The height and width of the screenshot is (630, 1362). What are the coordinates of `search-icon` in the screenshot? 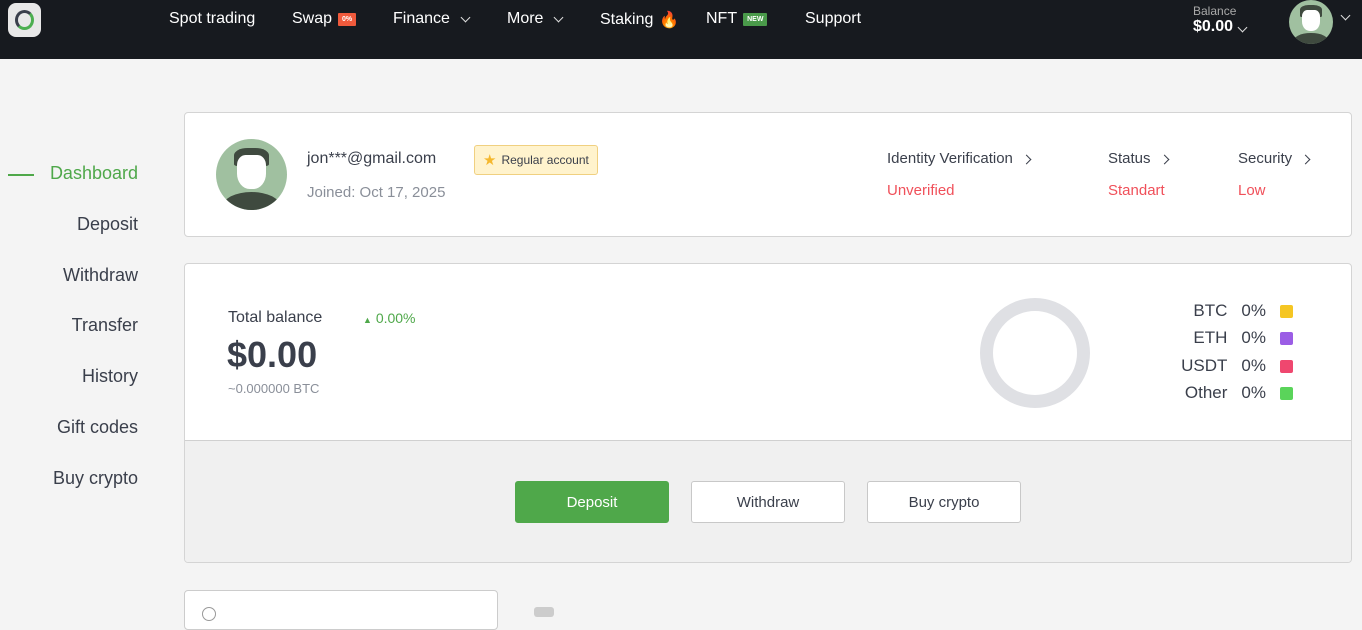 It's located at (209, 614).